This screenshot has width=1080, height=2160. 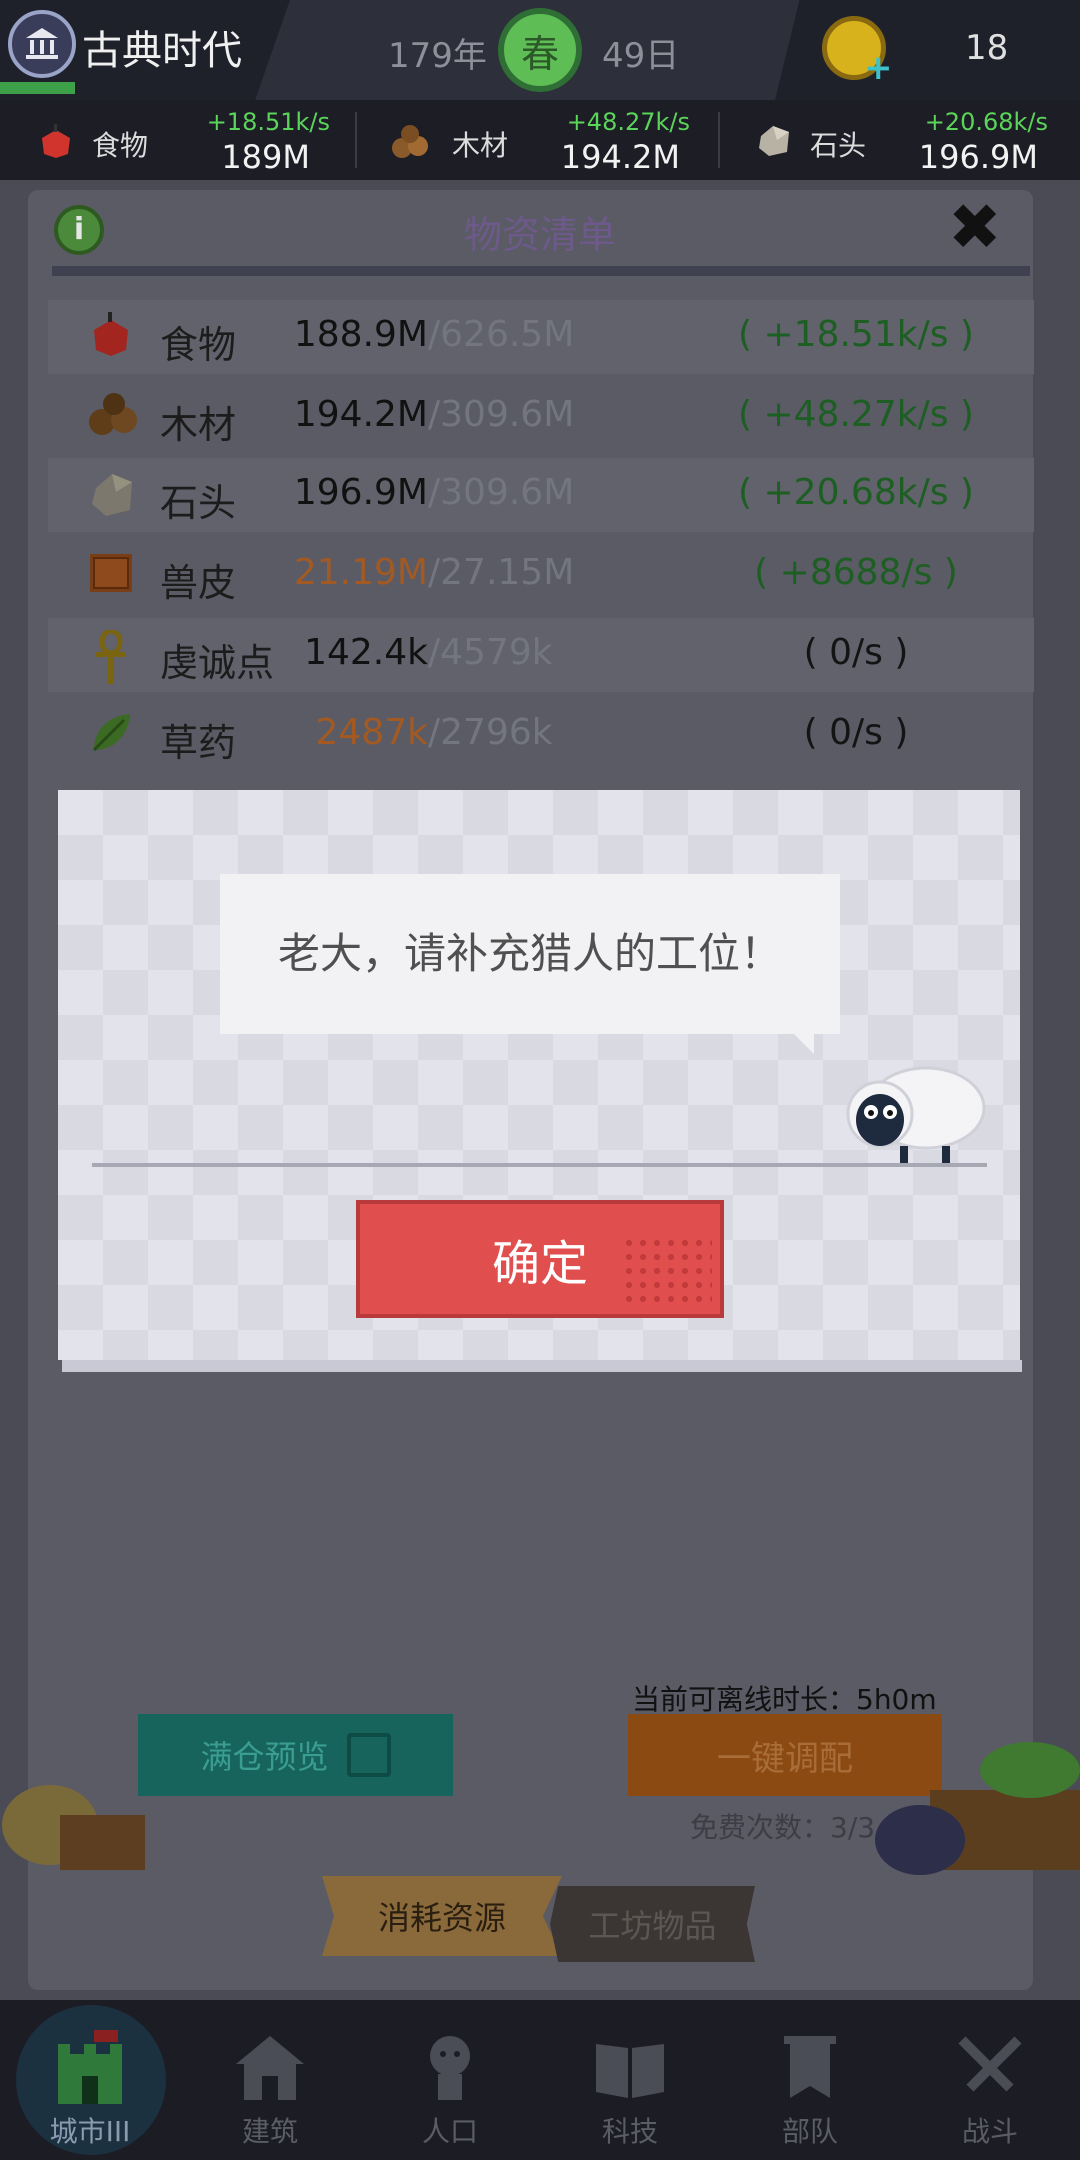 What do you see at coordinates (198, 503) in the screenshot?
I see `resource-name: 石头` at bounding box center [198, 503].